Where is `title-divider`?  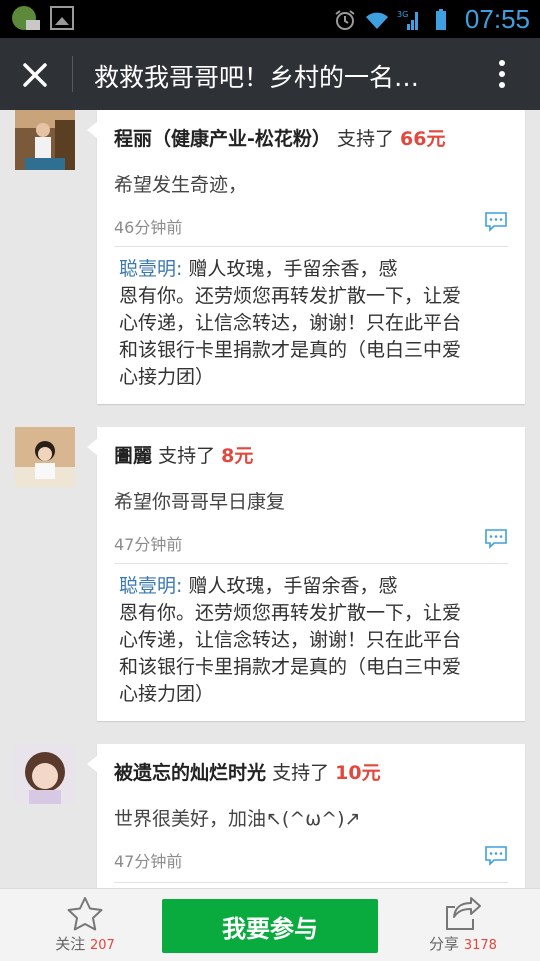
title-divider is located at coordinates (72, 74).